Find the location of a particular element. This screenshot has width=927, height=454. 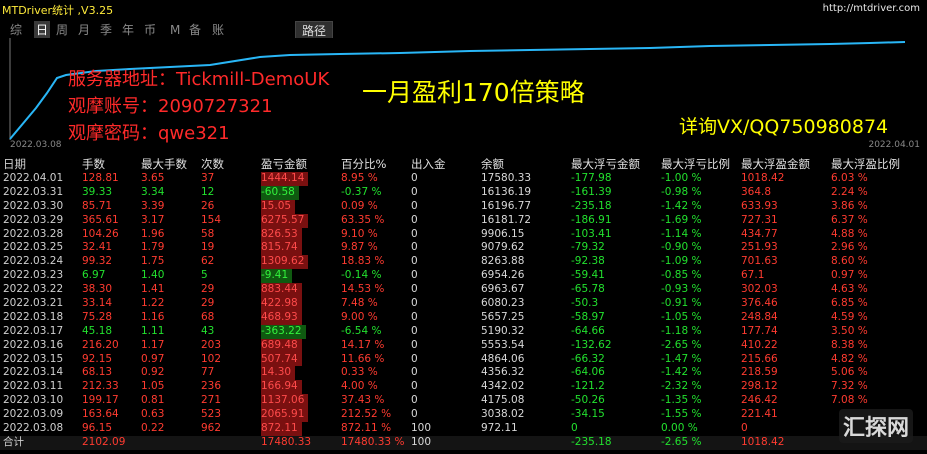

cell-count: 26 is located at coordinates (208, 205).